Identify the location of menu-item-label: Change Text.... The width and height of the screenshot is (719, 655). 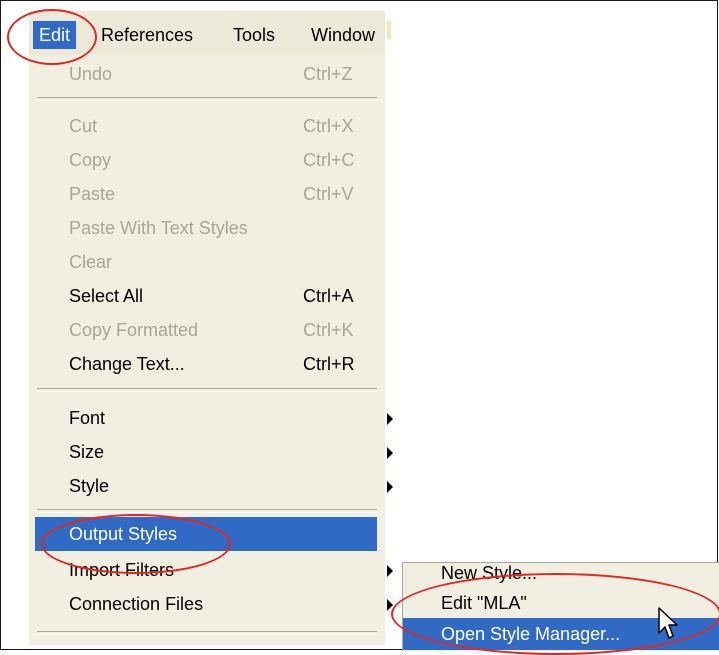
(127, 364).